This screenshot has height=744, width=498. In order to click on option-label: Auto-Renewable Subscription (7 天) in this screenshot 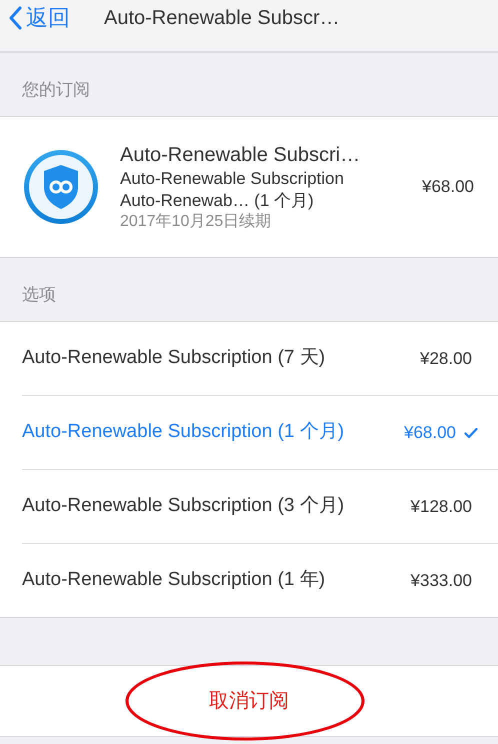, I will do `click(174, 358)`.